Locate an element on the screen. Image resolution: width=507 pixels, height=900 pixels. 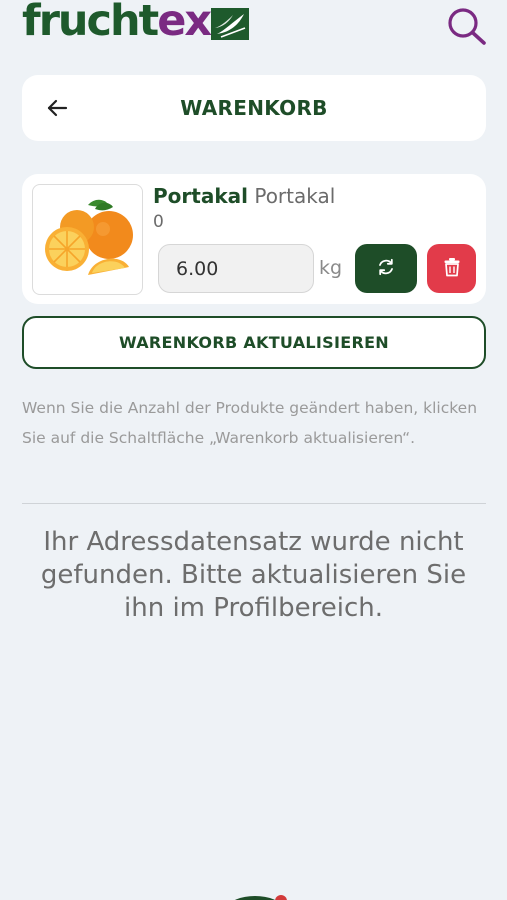
delete-button is located at coordinates (451, 268).